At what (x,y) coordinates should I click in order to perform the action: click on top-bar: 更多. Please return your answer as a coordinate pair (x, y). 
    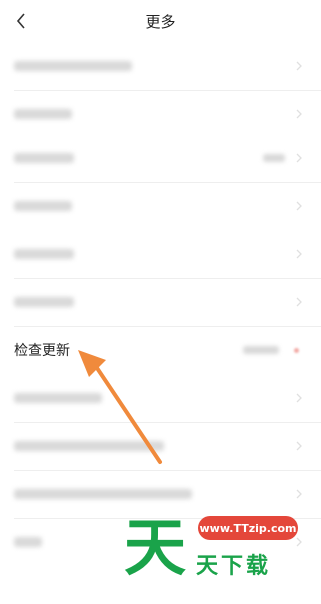
    Looking at the image, I should click on (160, 21).